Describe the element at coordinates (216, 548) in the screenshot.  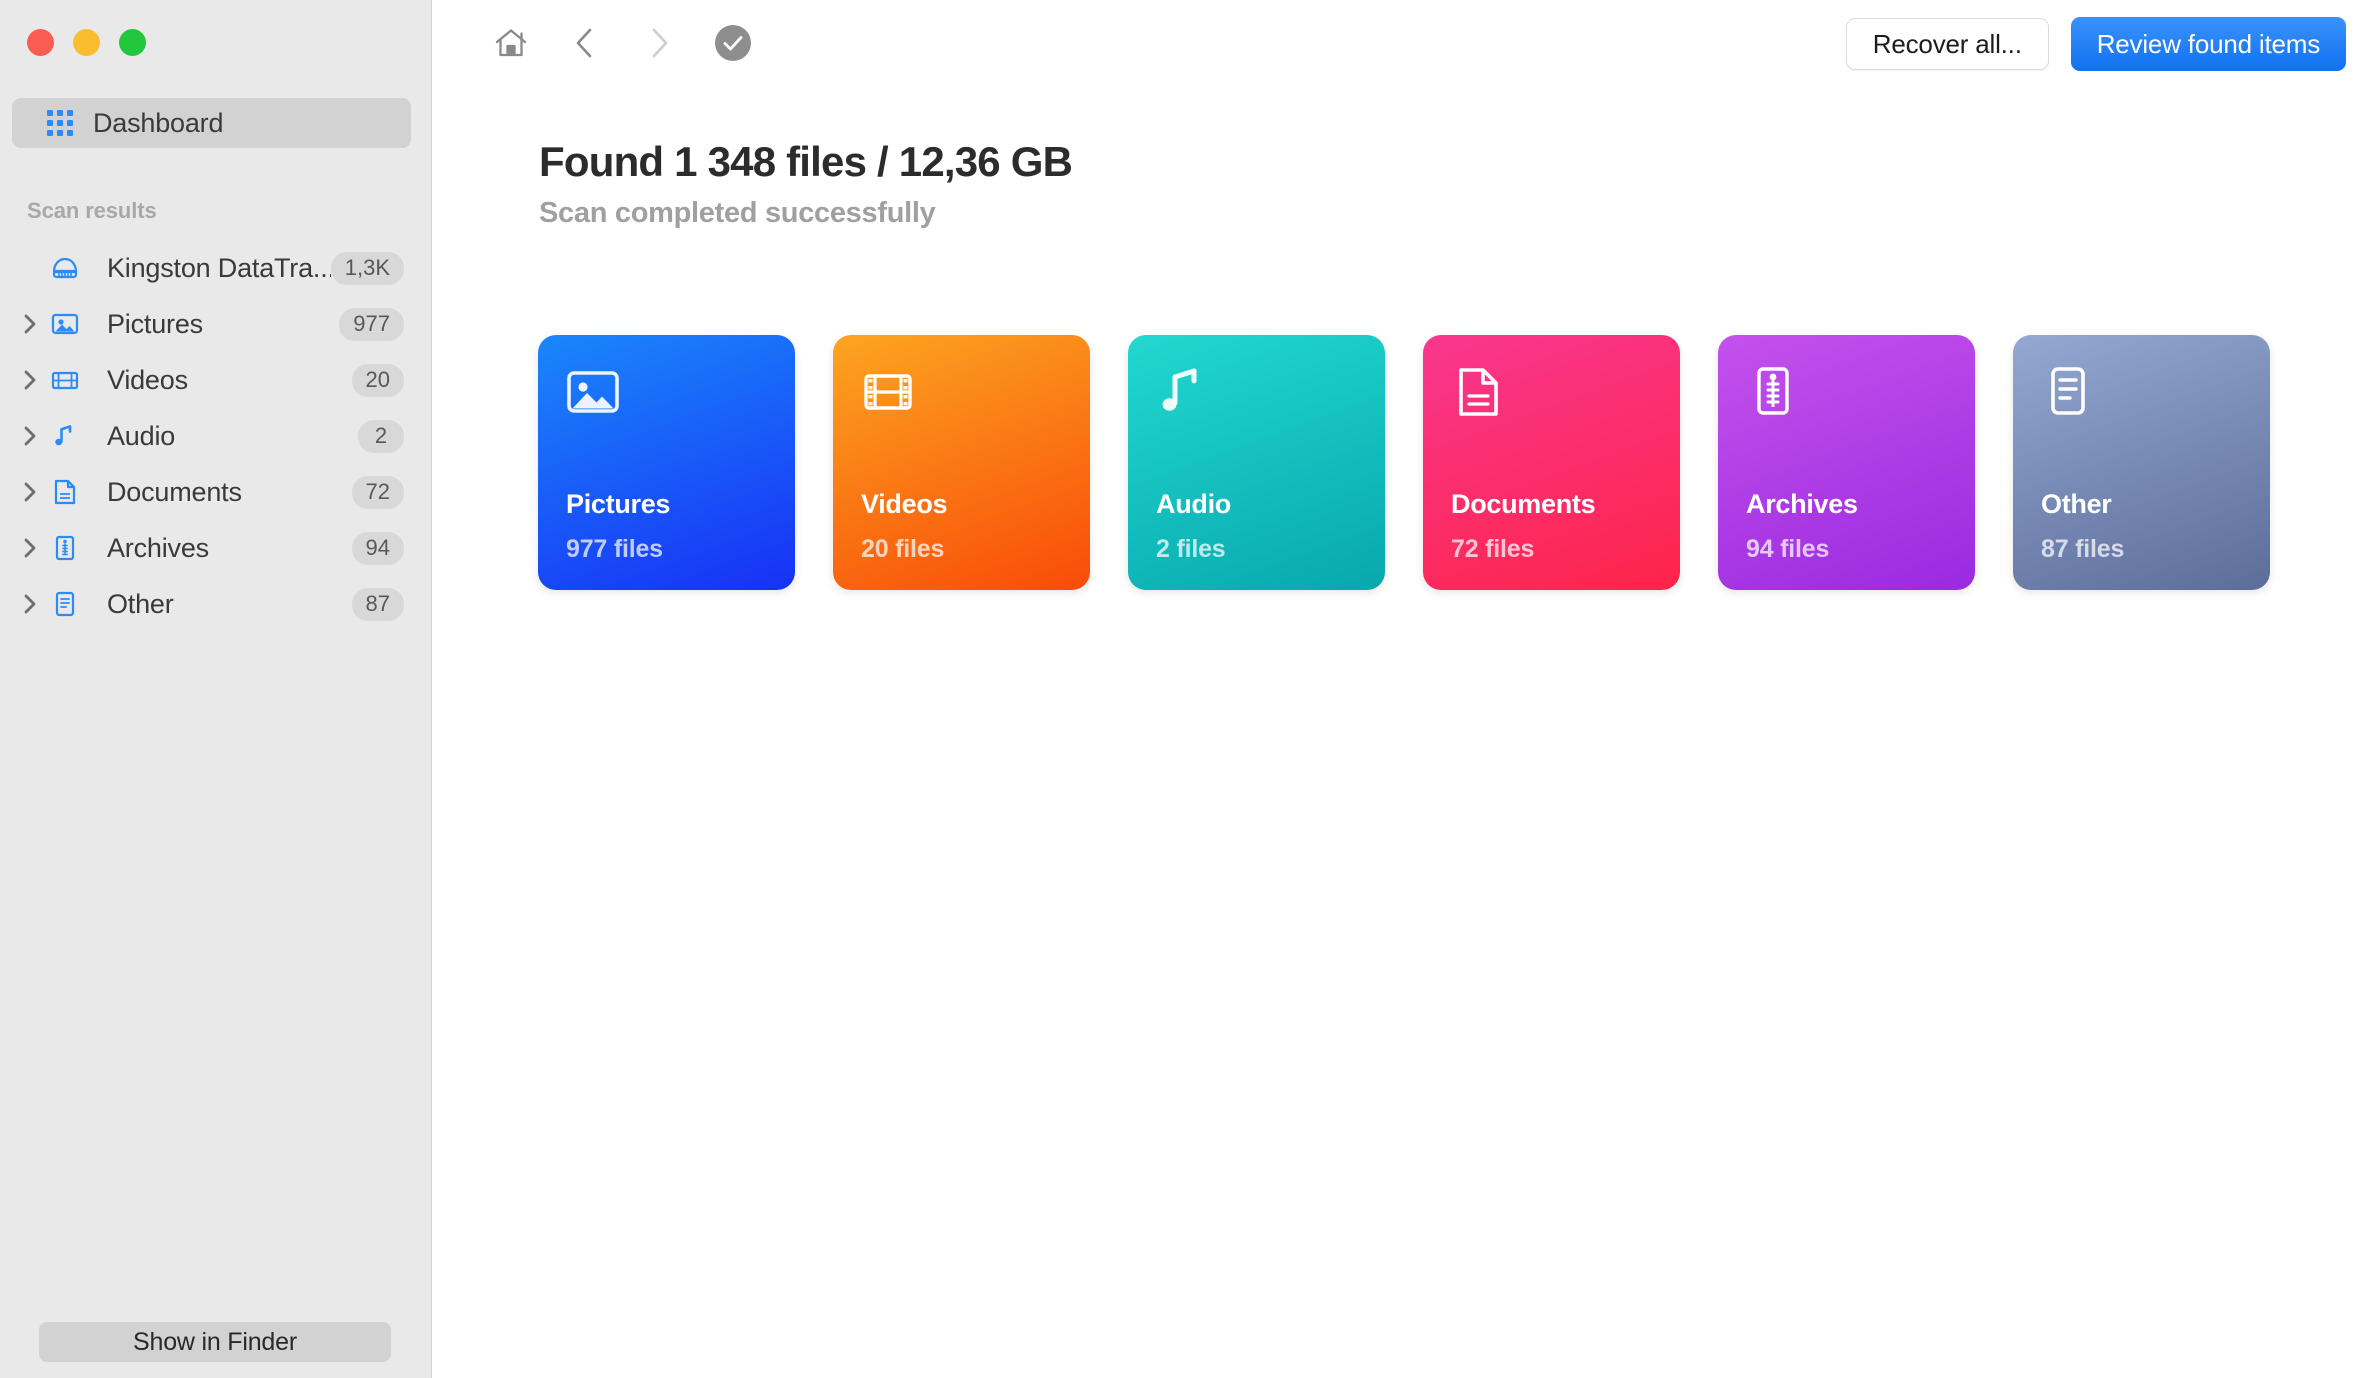
I see `sidebar-item-archives: Archives 94` at that location.